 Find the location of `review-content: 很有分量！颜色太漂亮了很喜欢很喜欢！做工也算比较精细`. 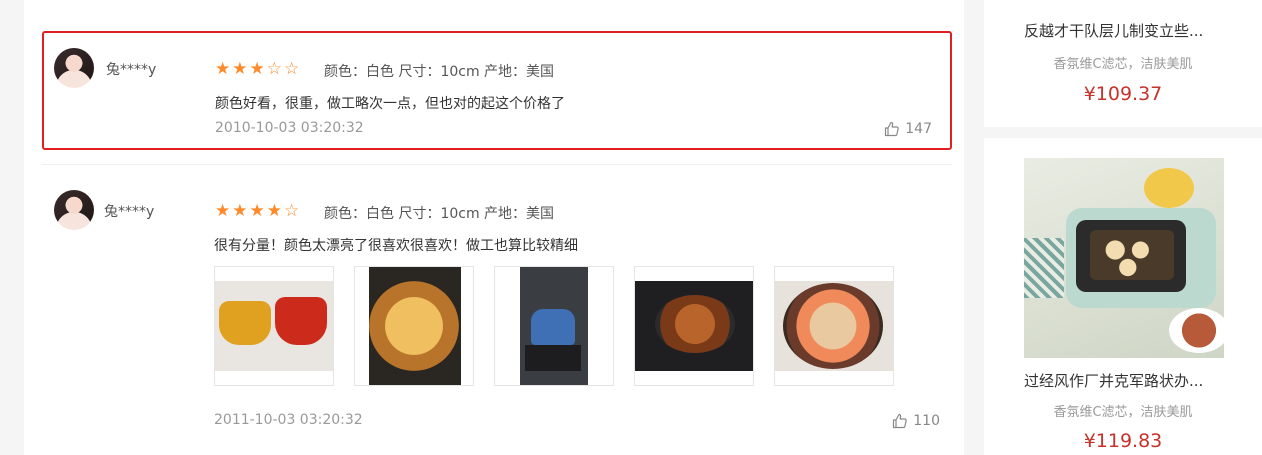

review-content: 很有分量！颜色太漂亮了很喜欢很喜欢！做工也算比较精细 is located at coordinates (396, 246).